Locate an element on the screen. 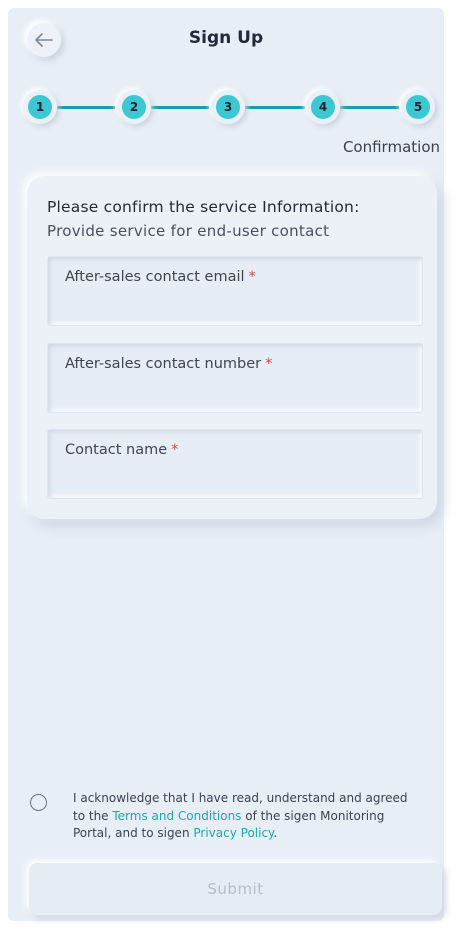  agreement-radio is located at coordinates (38, 802).